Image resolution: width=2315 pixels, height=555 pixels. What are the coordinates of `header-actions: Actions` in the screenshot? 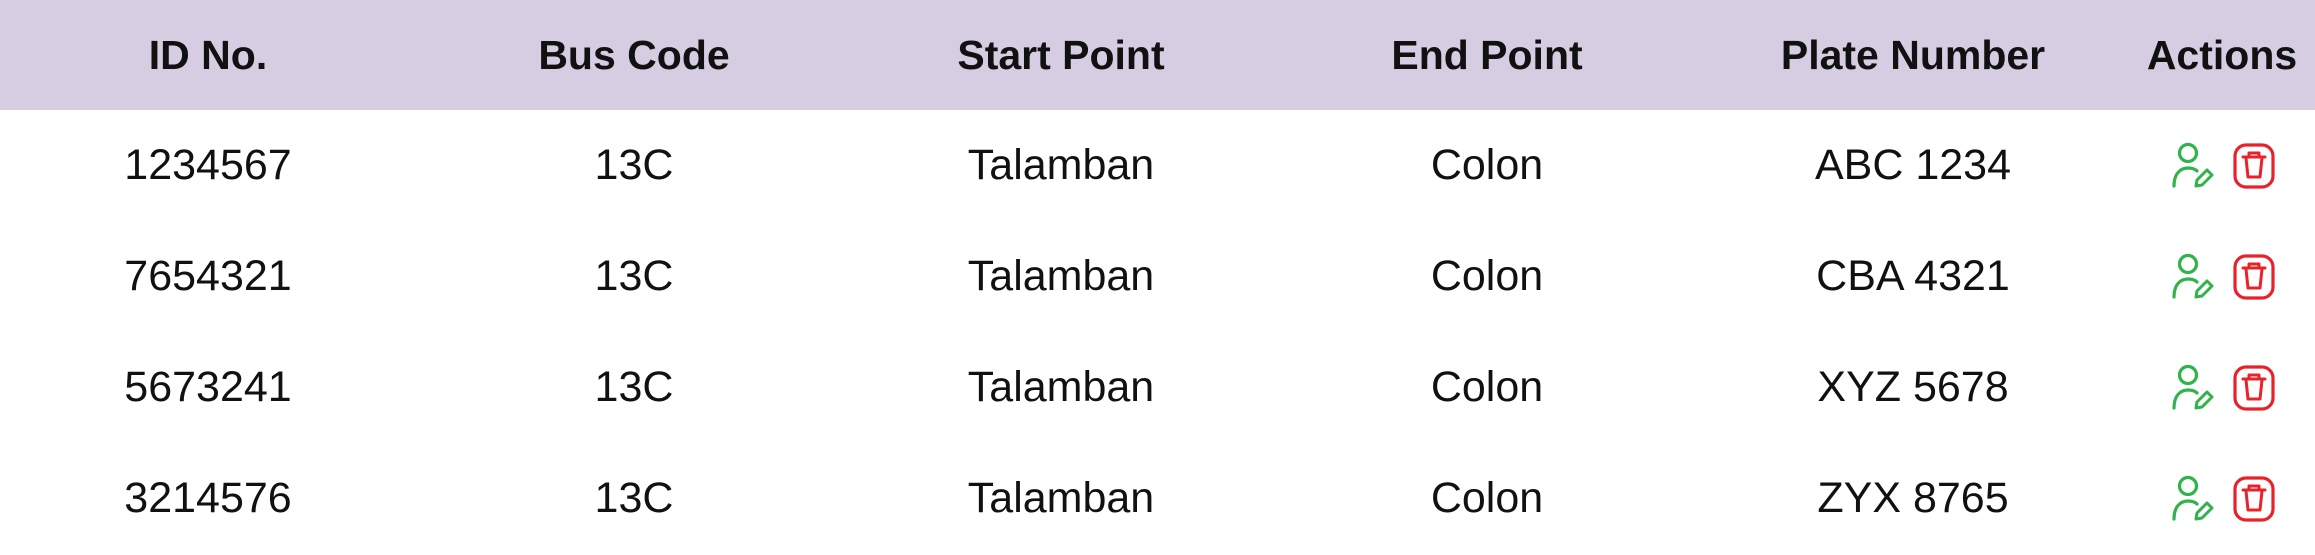 It's located at (2222, 55).